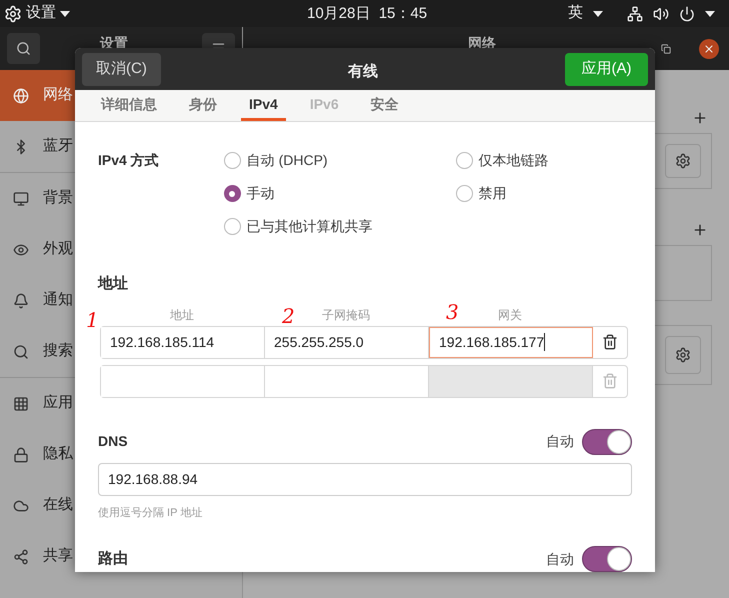  I want to click on section-heading: DNS, so click(113, 441).